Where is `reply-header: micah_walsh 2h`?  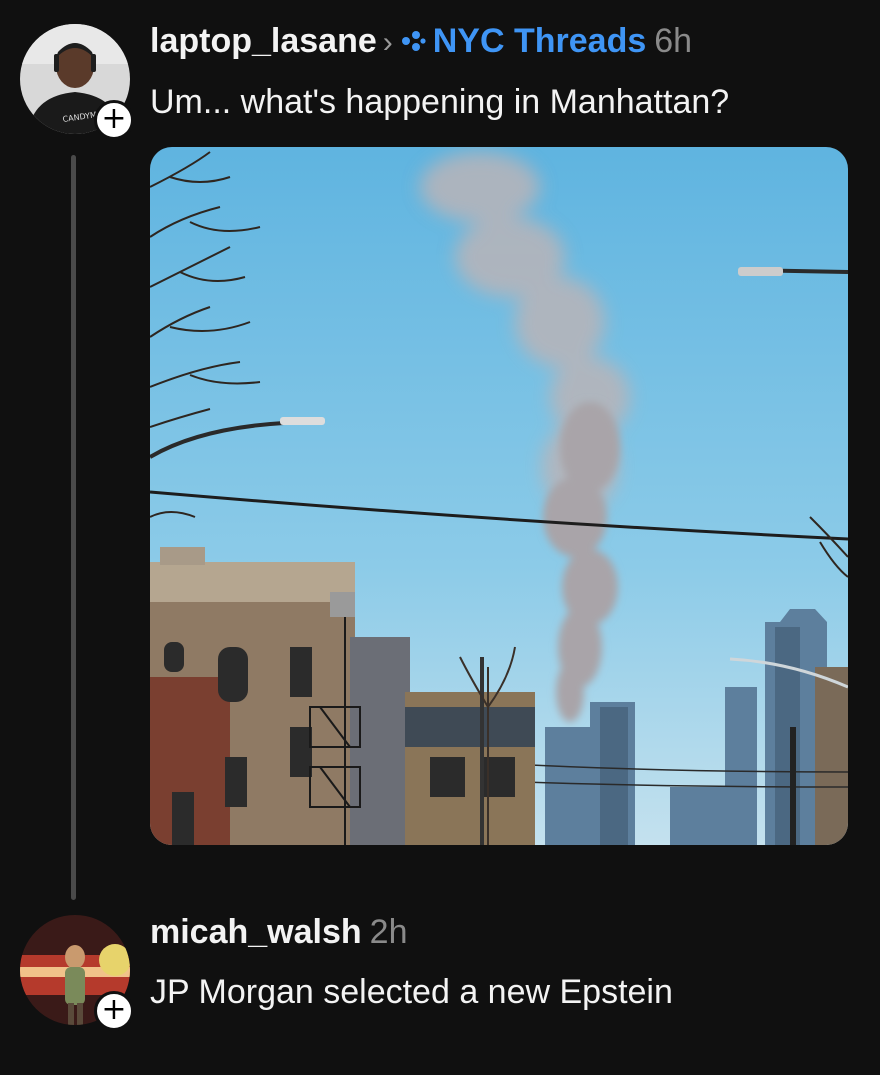 reply-header: micah_walsh 2h is located at coordinates (278, 932).